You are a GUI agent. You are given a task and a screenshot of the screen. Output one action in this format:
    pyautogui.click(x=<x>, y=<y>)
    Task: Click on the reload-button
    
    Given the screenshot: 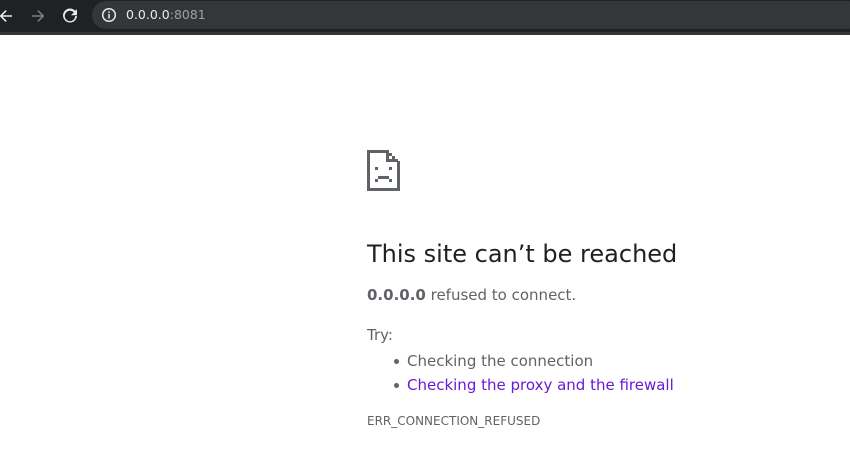 What is the action you would take?
    pyautogui.click(x=70, y=16)
    